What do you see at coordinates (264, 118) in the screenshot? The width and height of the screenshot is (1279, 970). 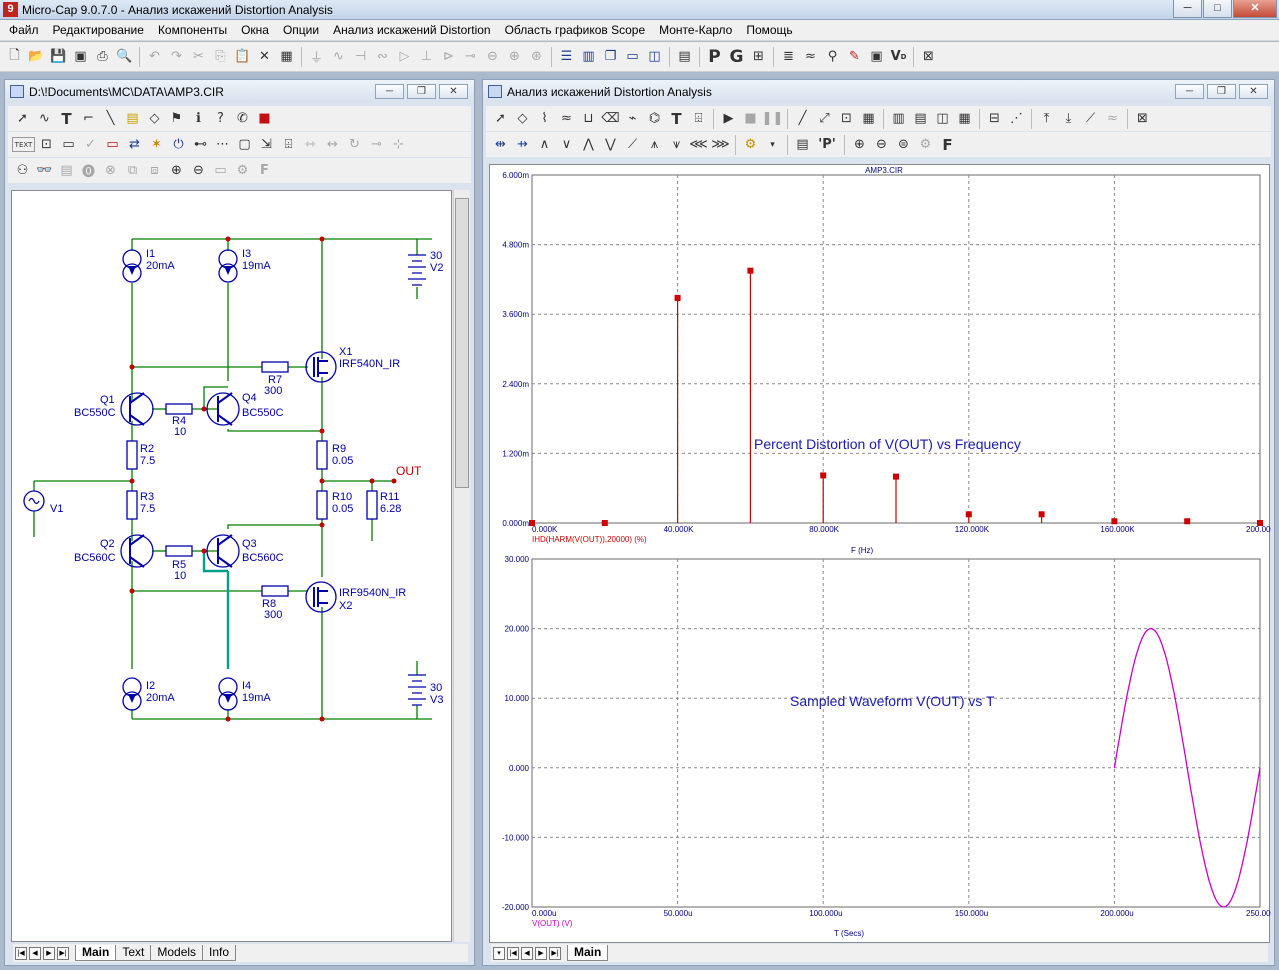 I see `stop-icon: ■` at bounding box center [264, 118].